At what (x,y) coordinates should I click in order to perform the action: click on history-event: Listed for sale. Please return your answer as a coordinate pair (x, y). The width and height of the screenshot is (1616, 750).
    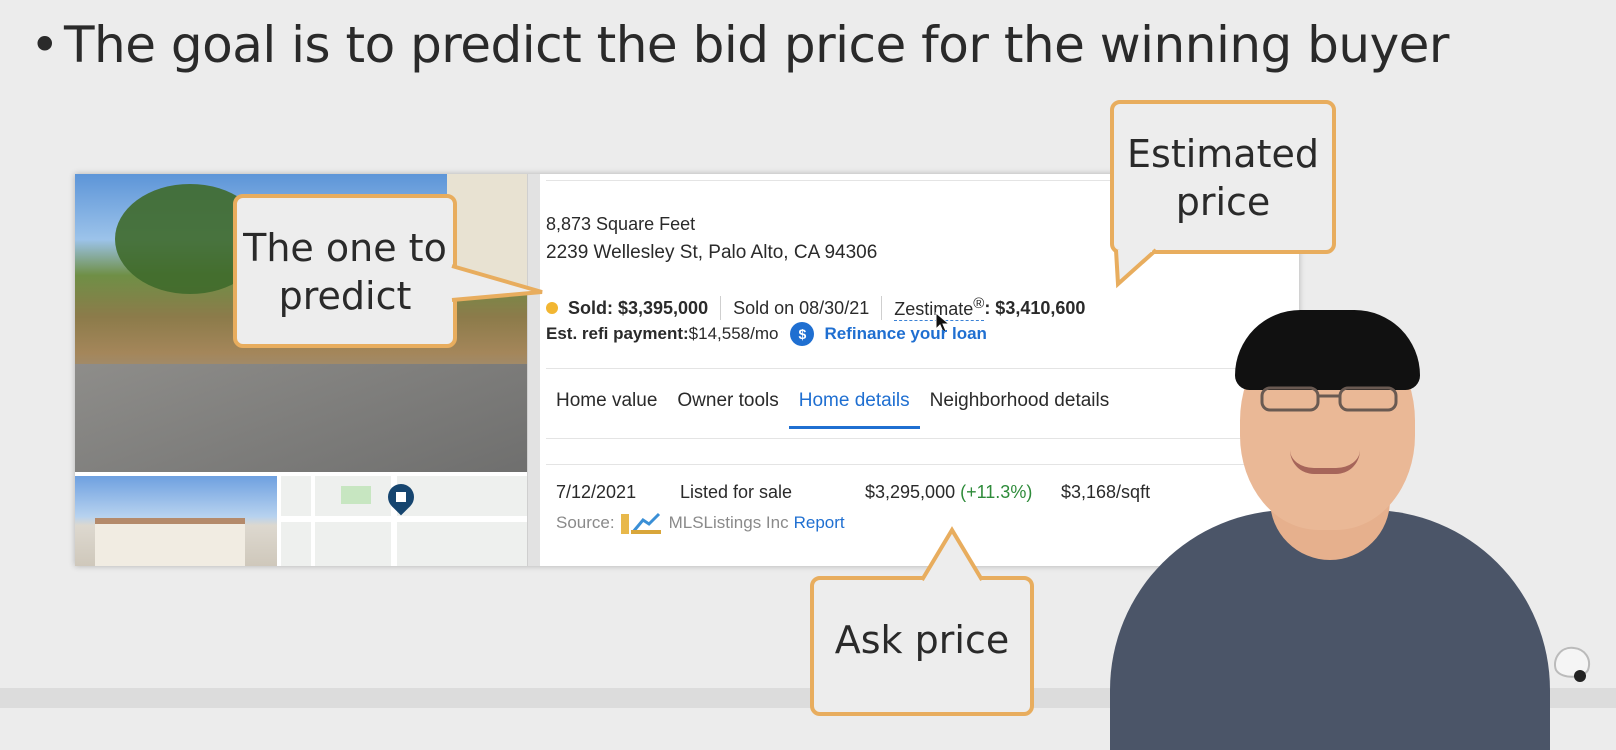
    Looking at the image, I should click on (736, 492).